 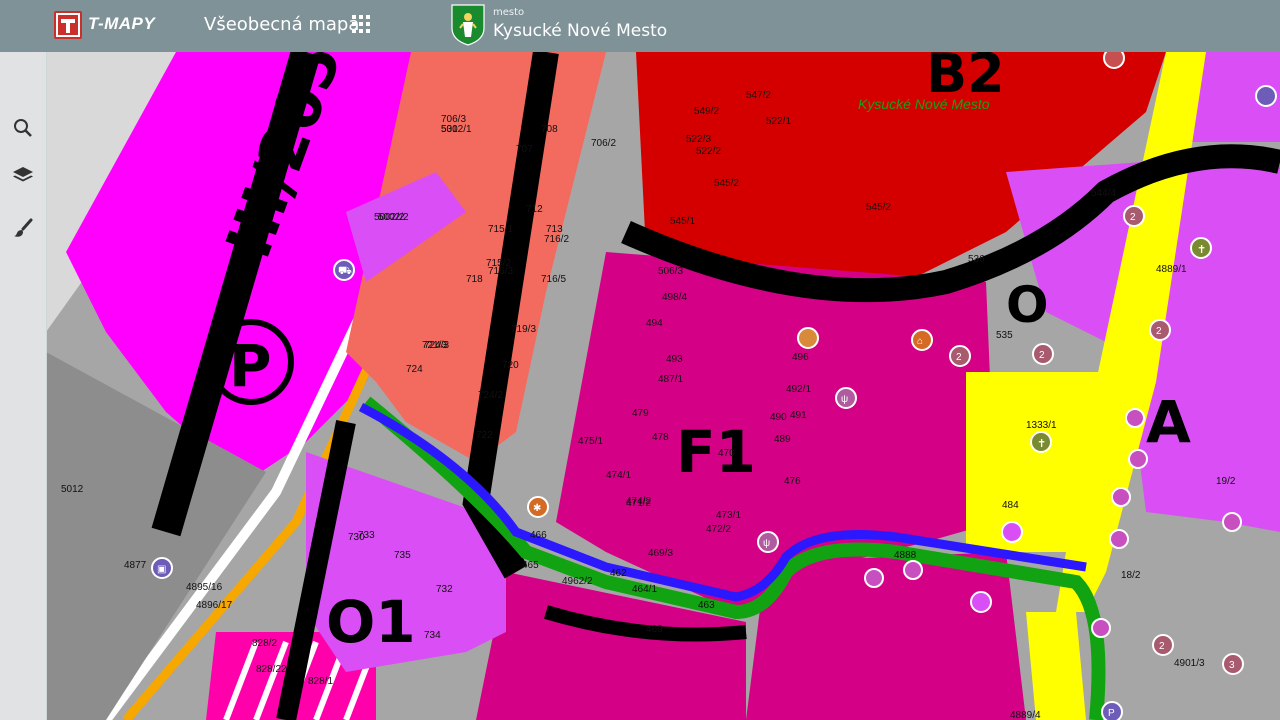 I want to click on parcel-label: 490, so click(x=778, y=417).